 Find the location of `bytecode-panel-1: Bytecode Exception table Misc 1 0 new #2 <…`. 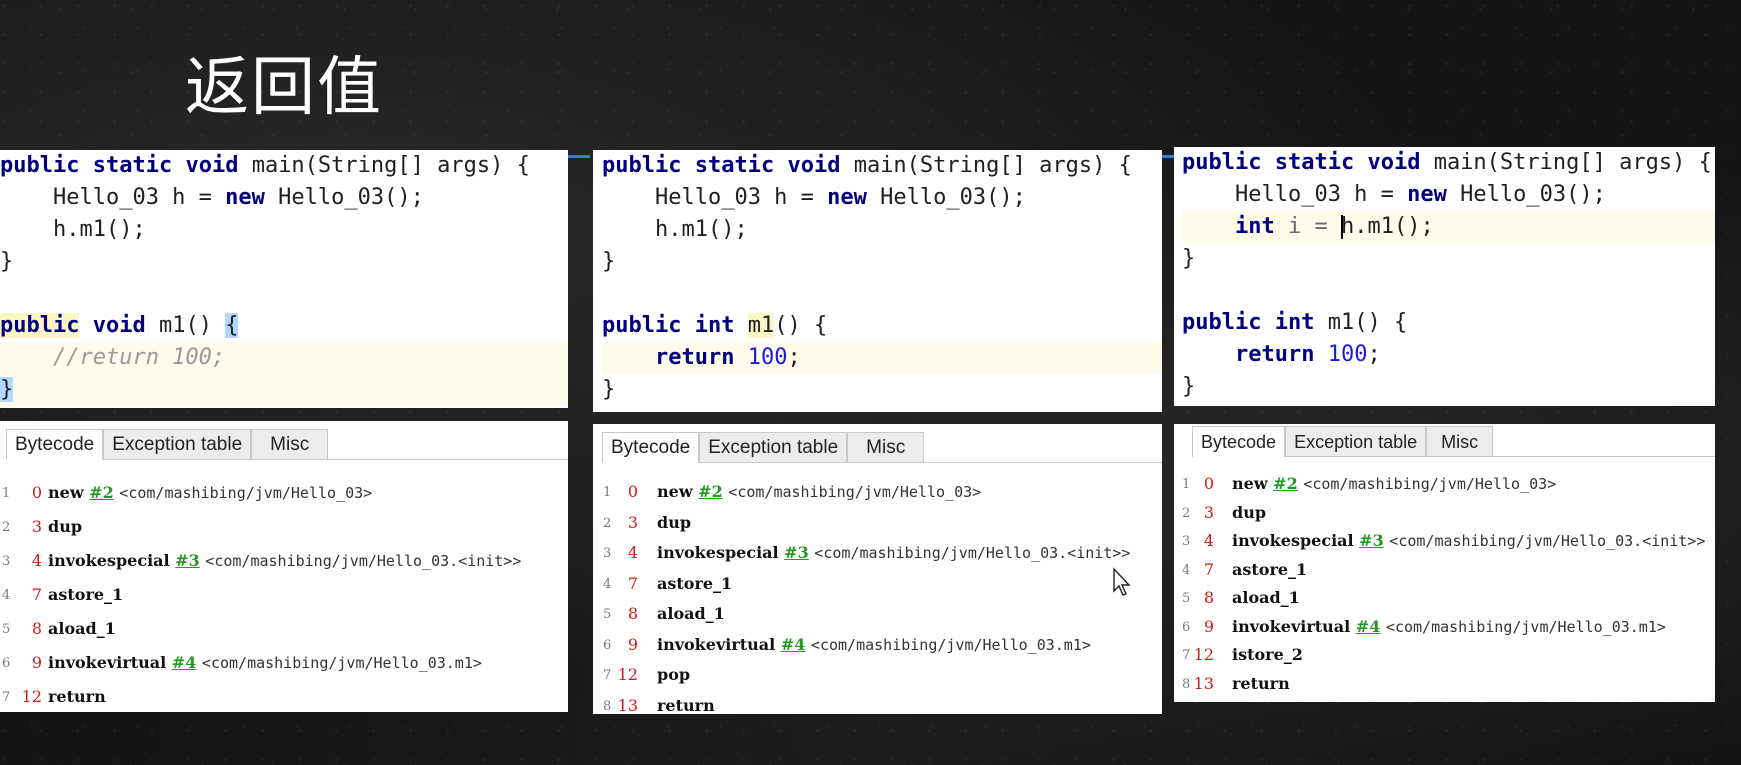

bytecode-panel-1: Bytecode Exception table Misc 1 0 new #2 <… is located at coordinates (284, 566).